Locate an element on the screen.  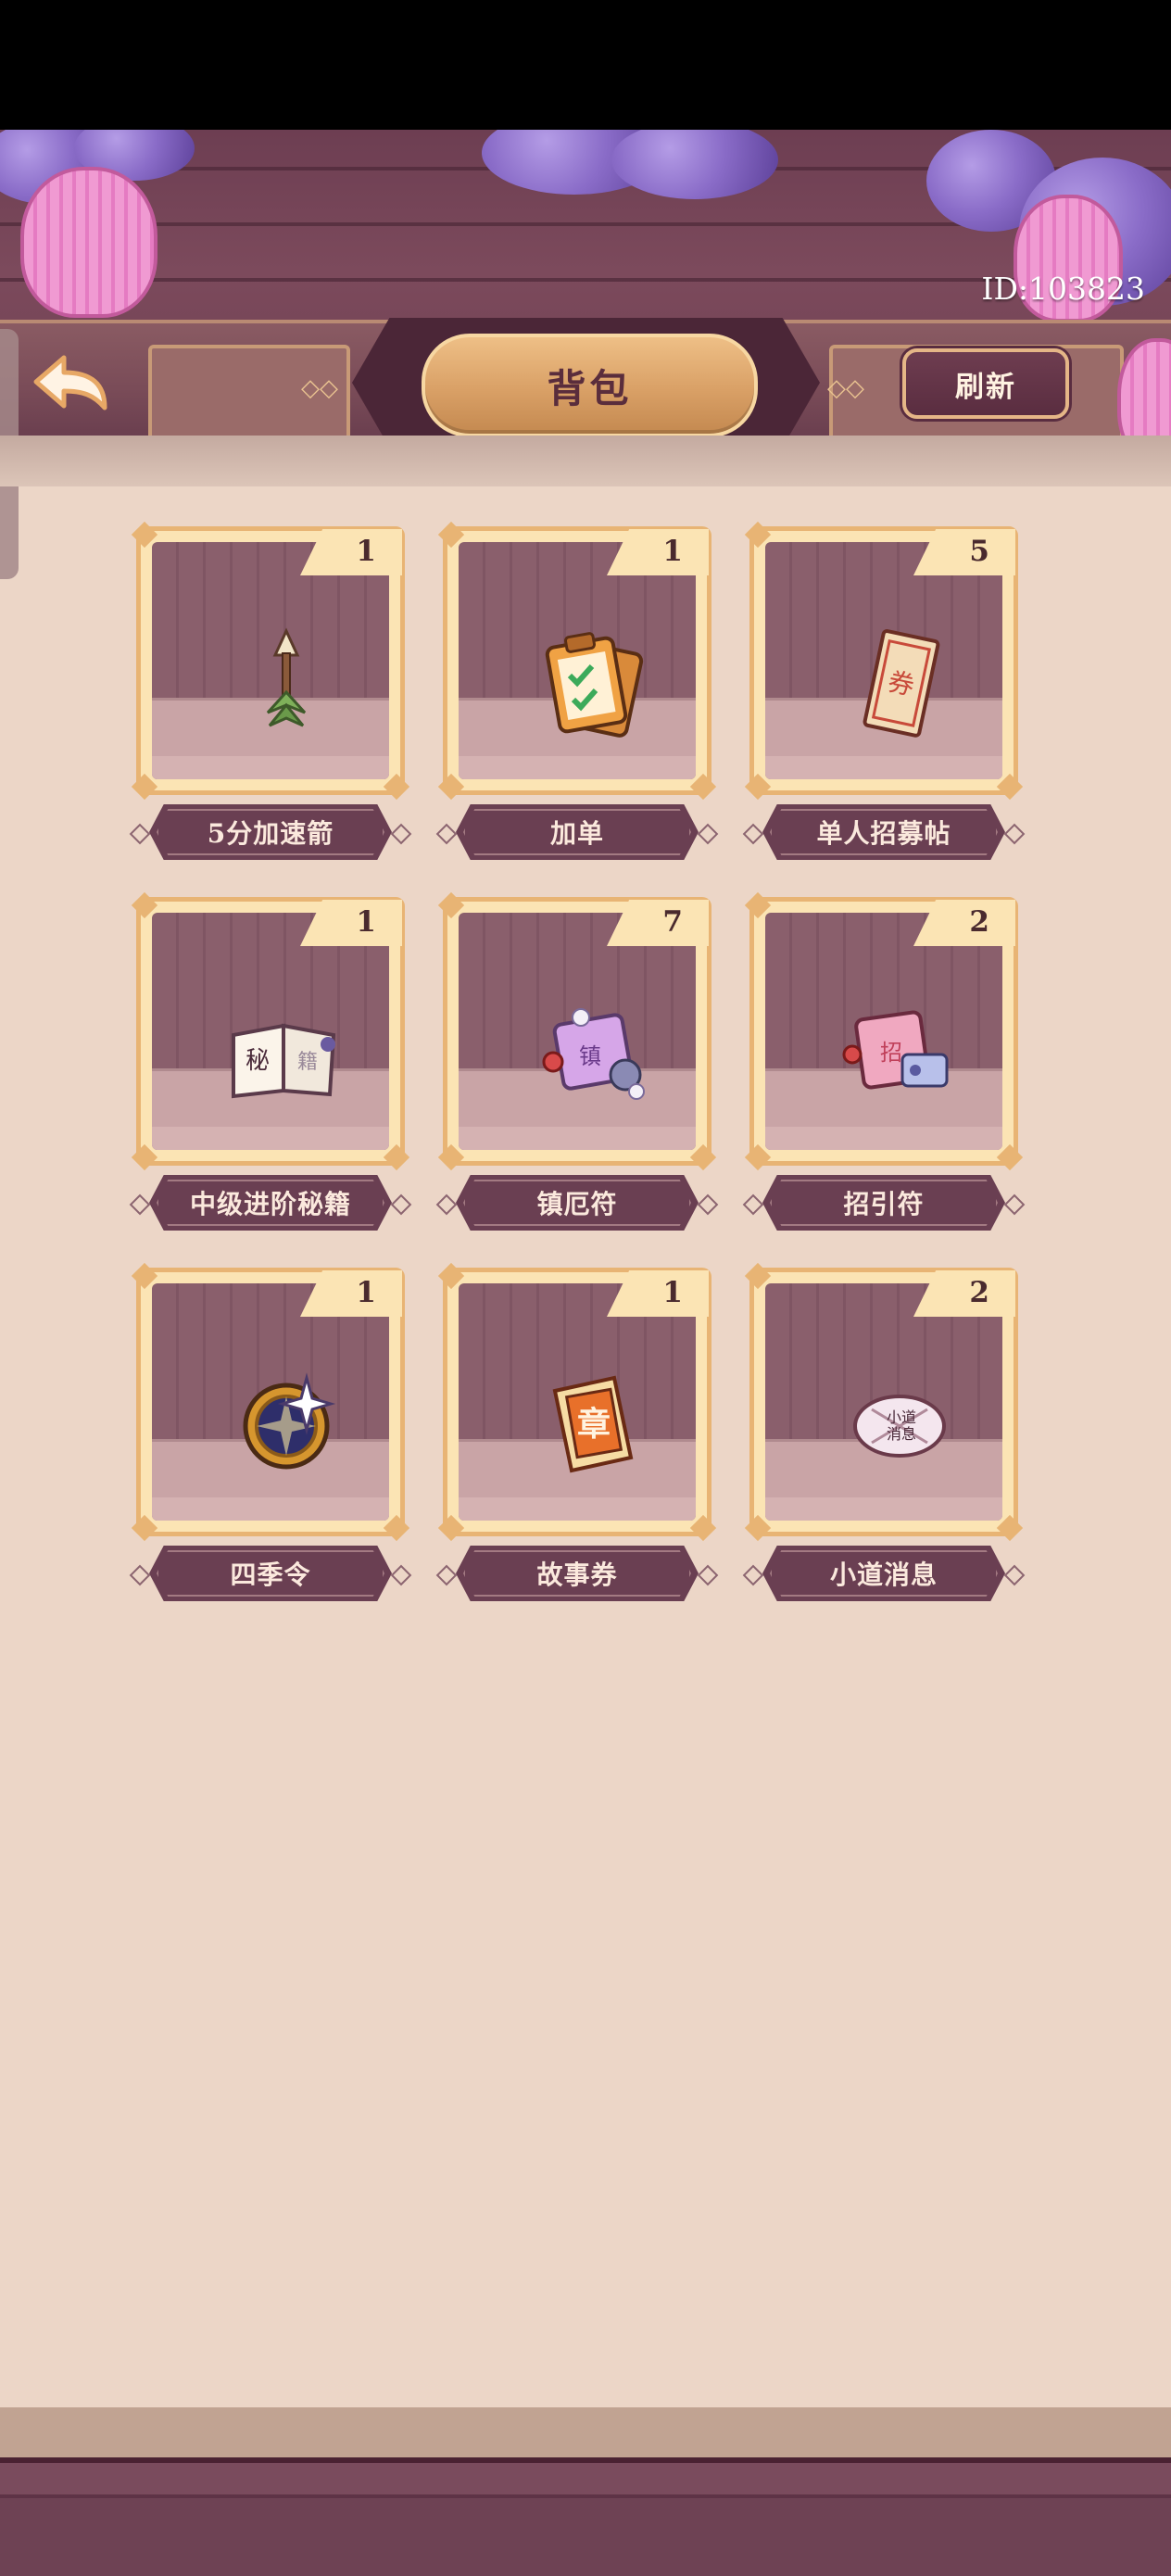
item-name: 5分加速箭 is located at coordinates (271, 834).